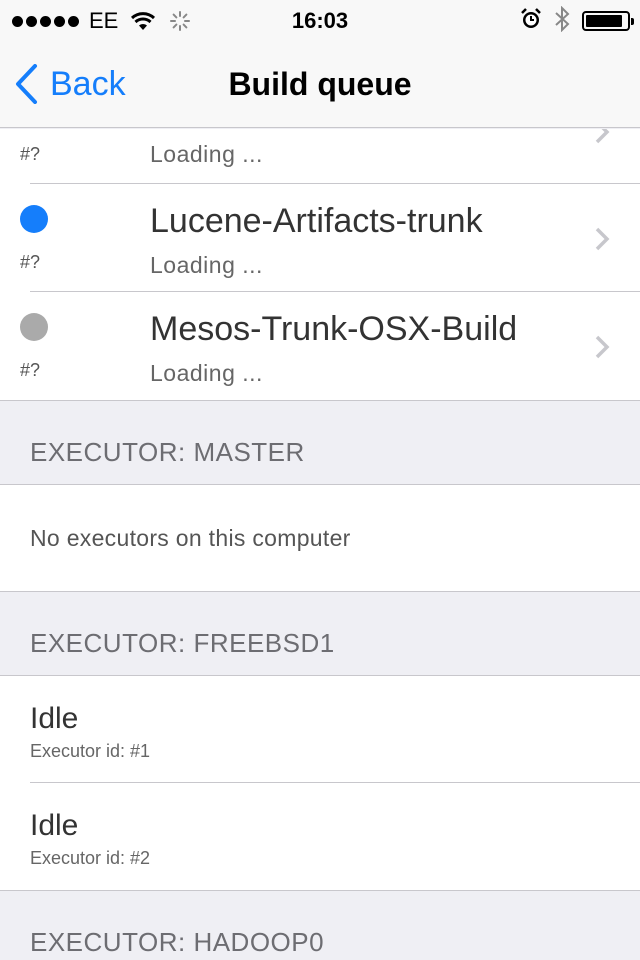 The height and width of the screenshot is (960, 640). I want to click on empty-state-text: No executors on this computer, so click(190, 538).